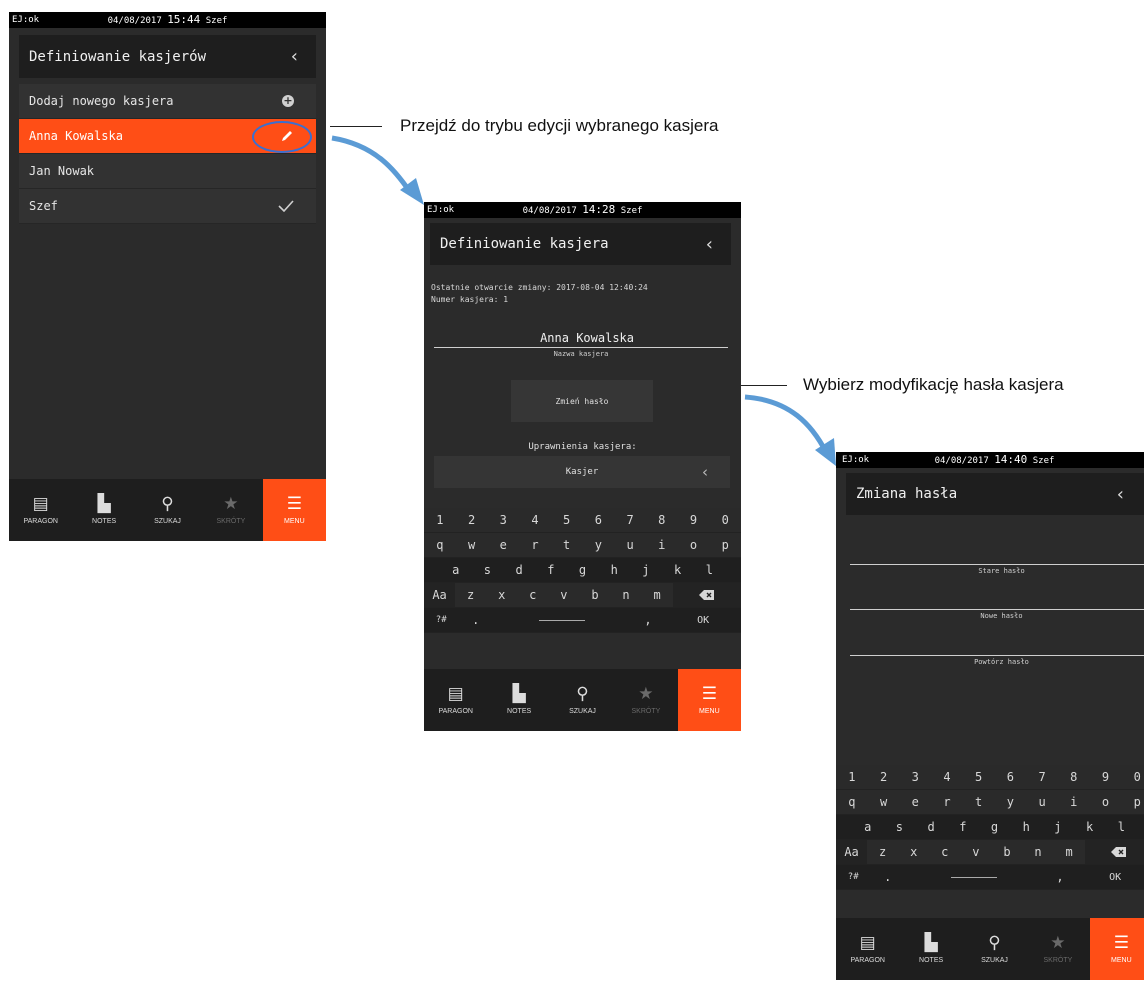  What do you see at coordinates (725, 520) in the screenshot?
I see `key-0: 0` at bounding box center [725, 520].